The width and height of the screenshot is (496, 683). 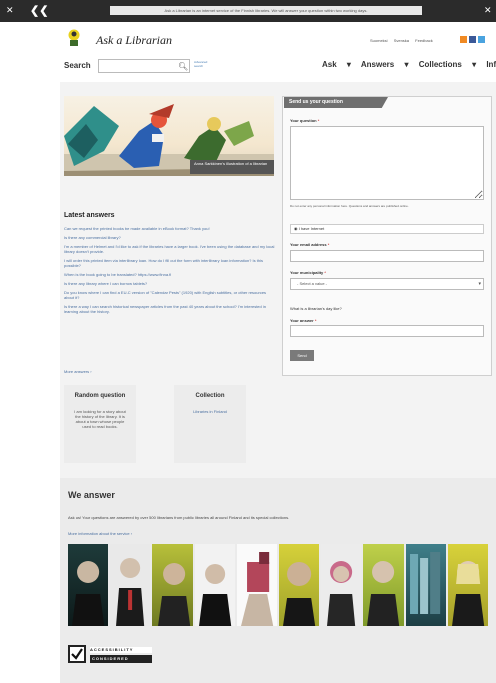 I want to click on language-links: Suomeksi Svenska Feedback, so click(x=404, y=40).